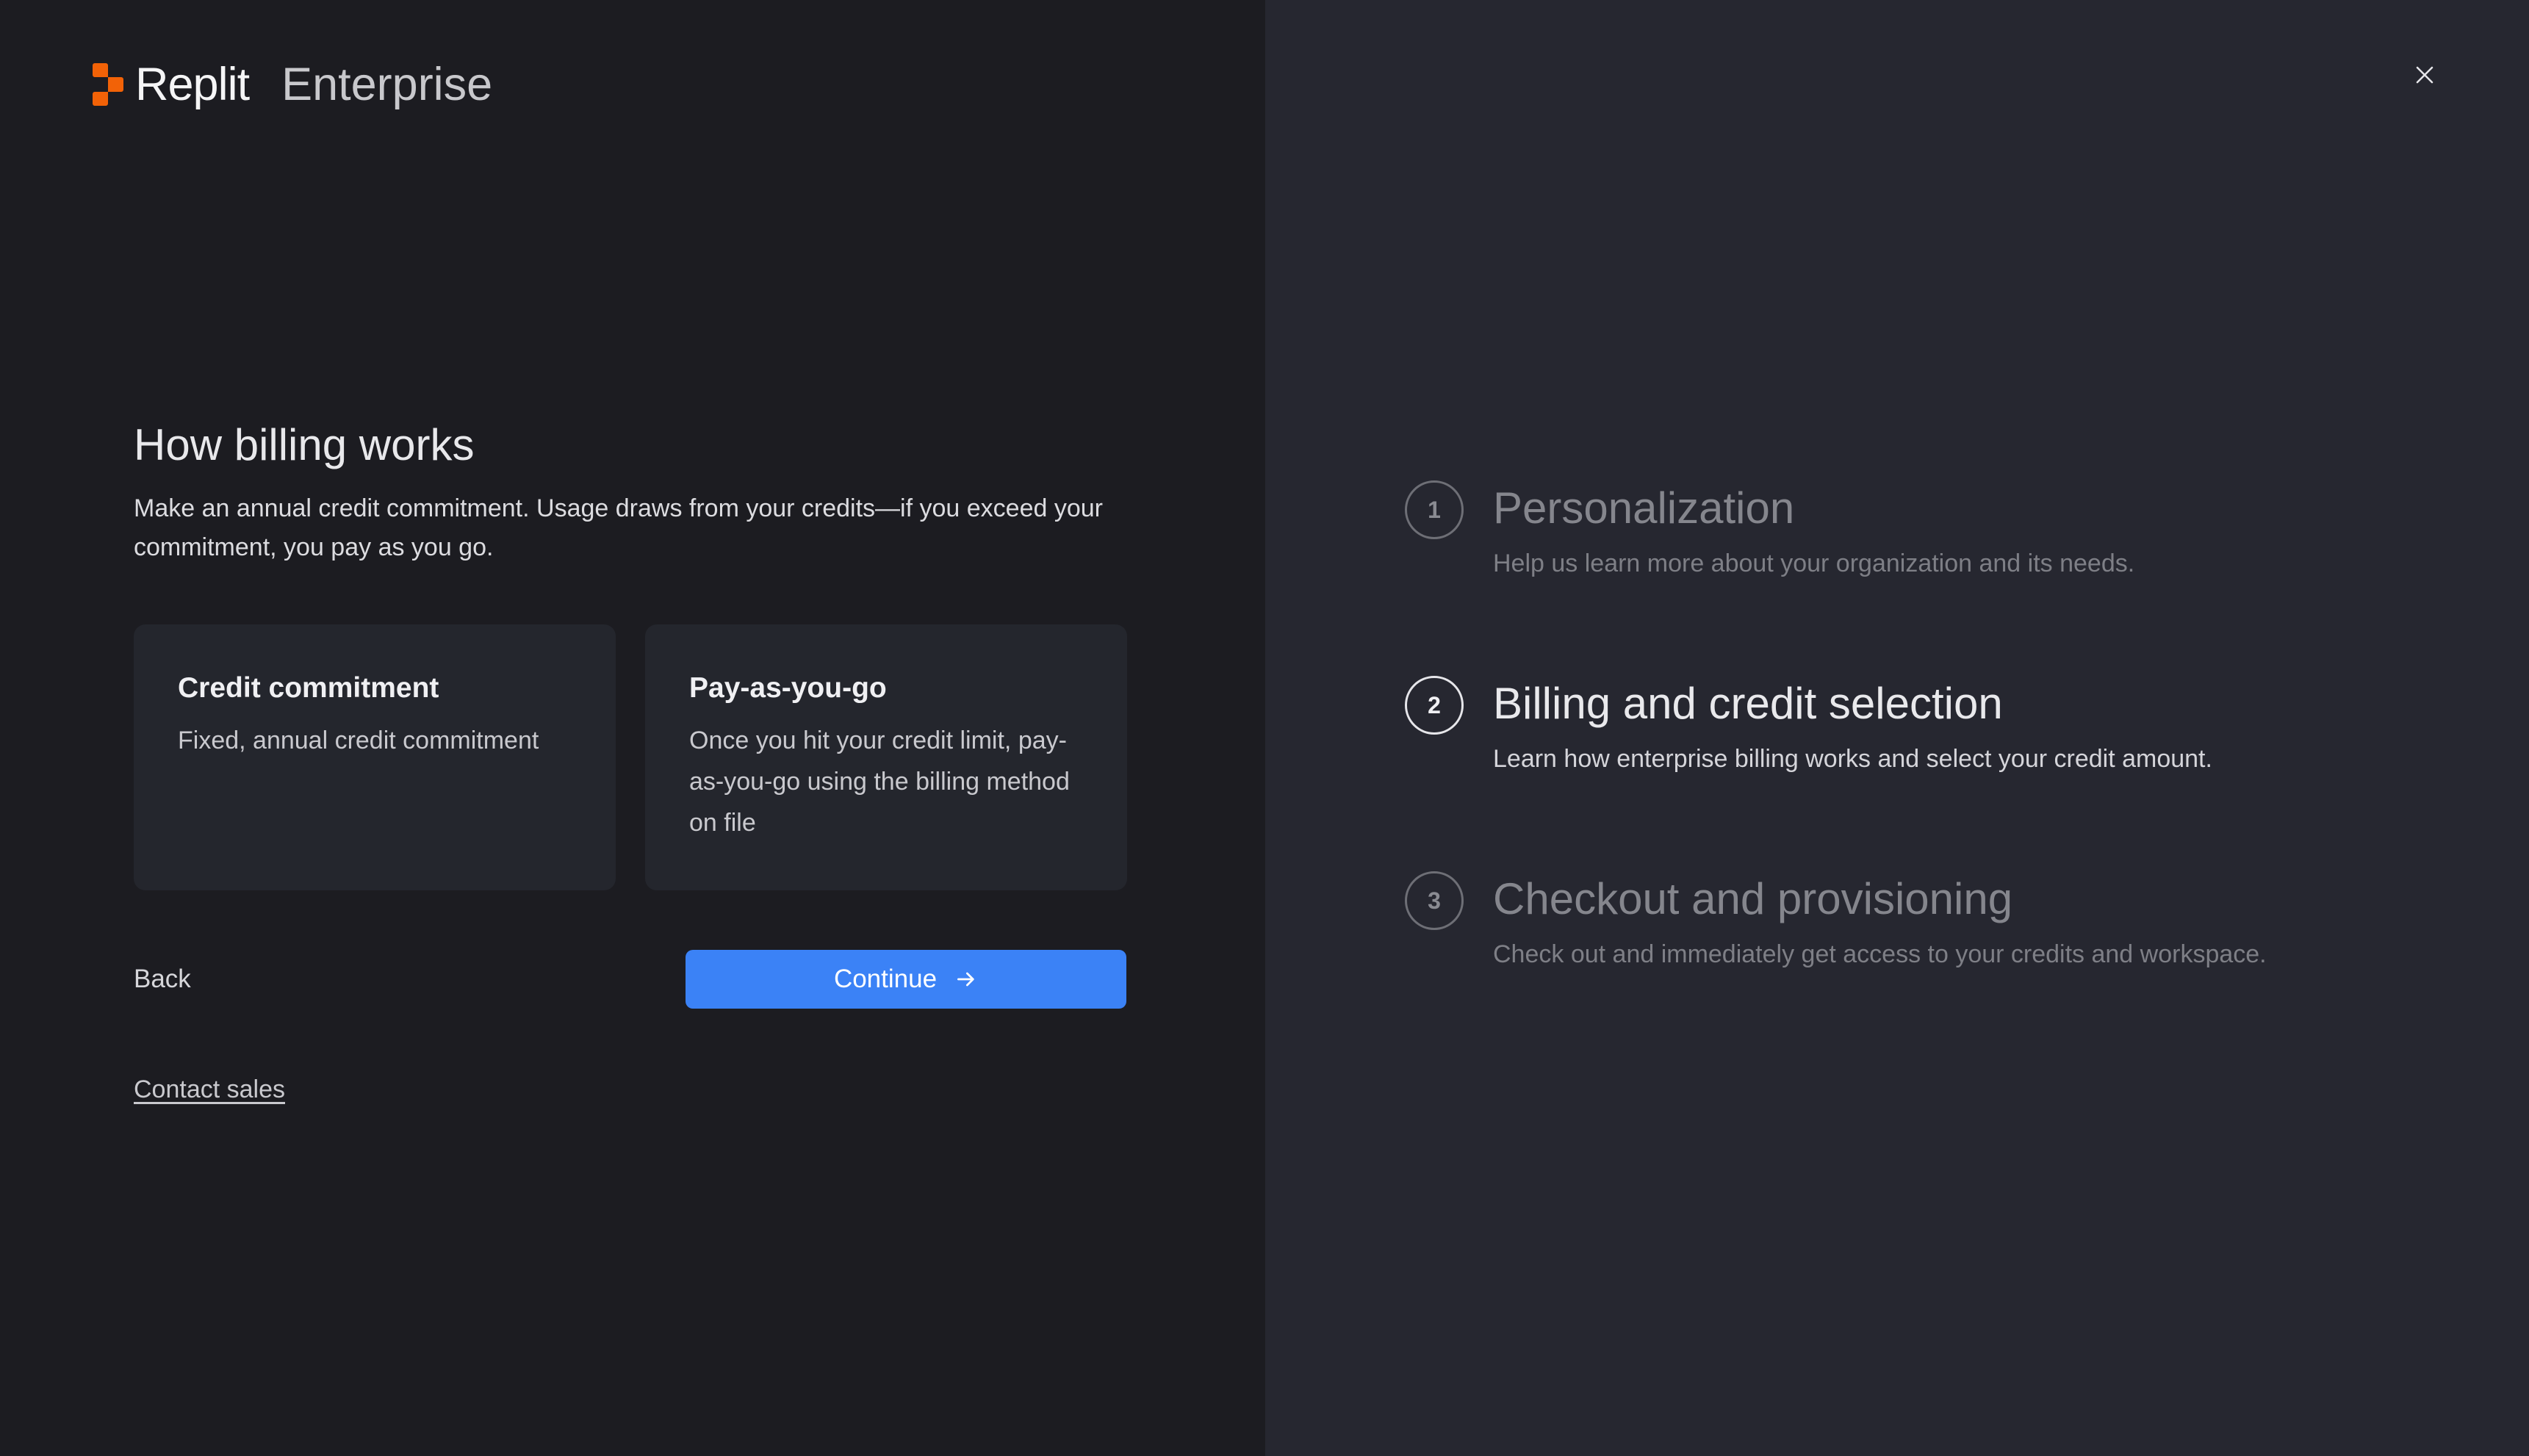 This screenshot has height=1456, width=2529. I want to click on back-button: Back, so click(162, 979).